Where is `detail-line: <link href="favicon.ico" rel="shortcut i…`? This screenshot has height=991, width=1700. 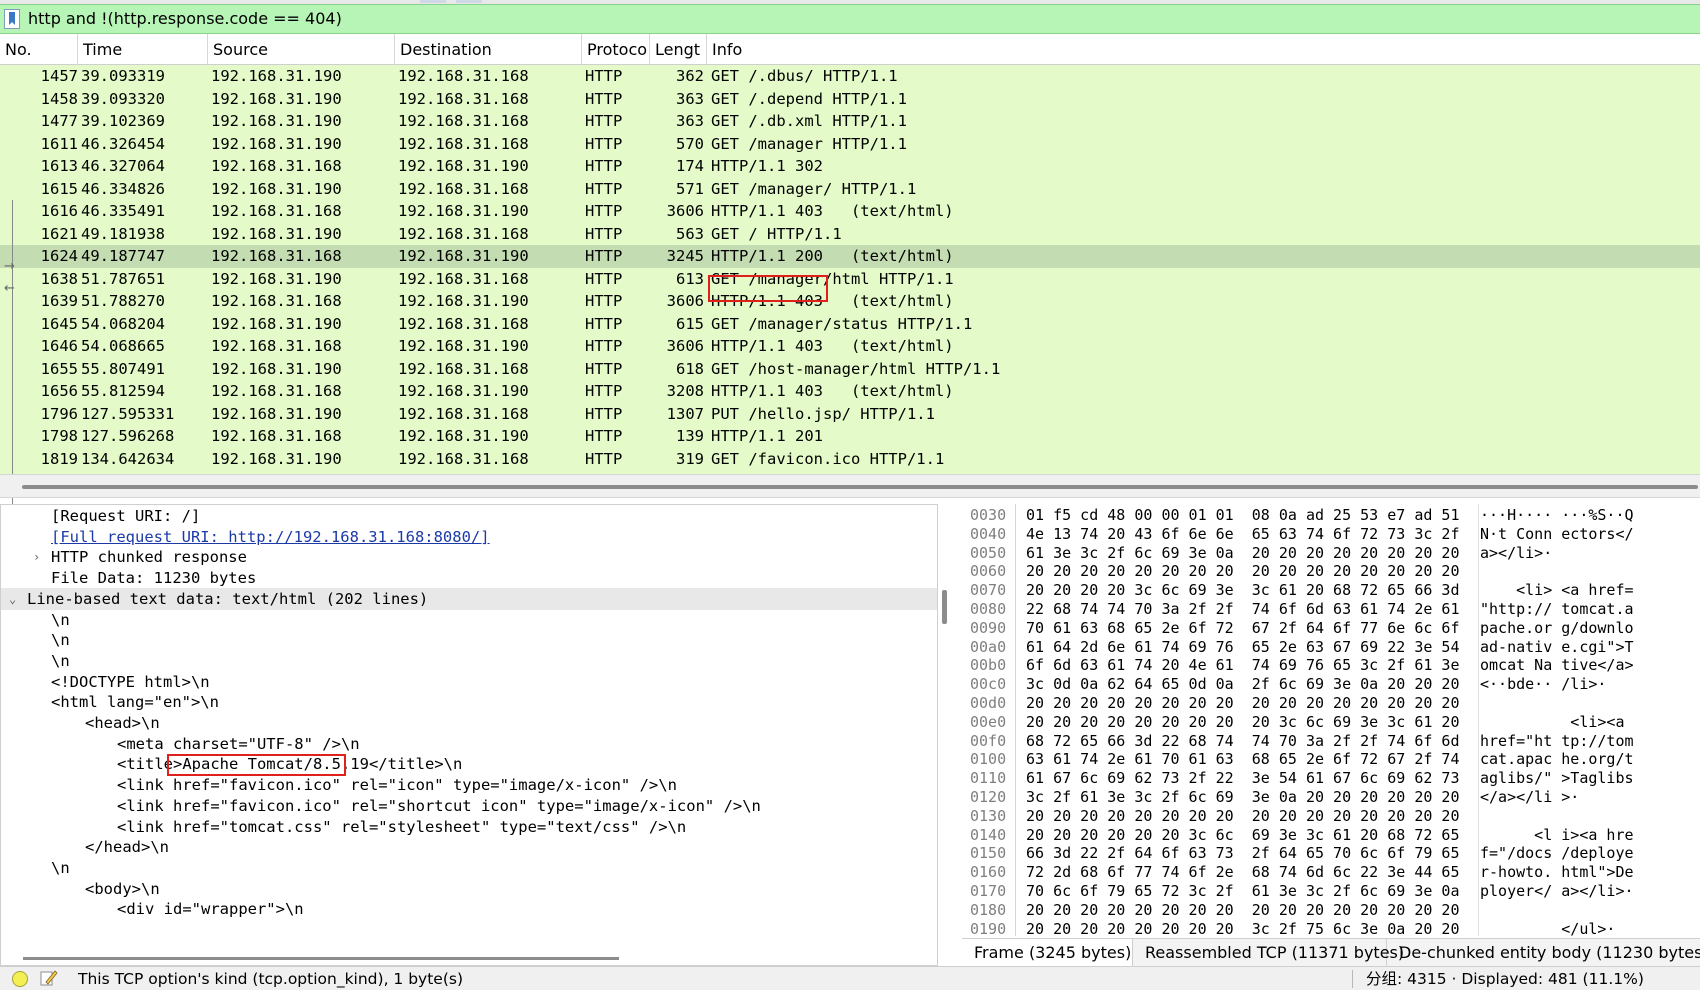 detail-line: <link href="favicon.ico" rel="shortcut i… is located at coordinates (469, 806).